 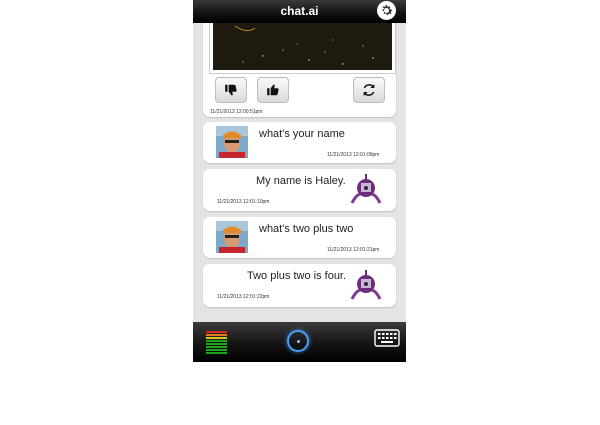 What do you see at coordinates (299, 142) in the screenshot?
I see `message-bubble-user: what's your name 11/21/2013 12:01:09pm` at bounding box center [299, 142].